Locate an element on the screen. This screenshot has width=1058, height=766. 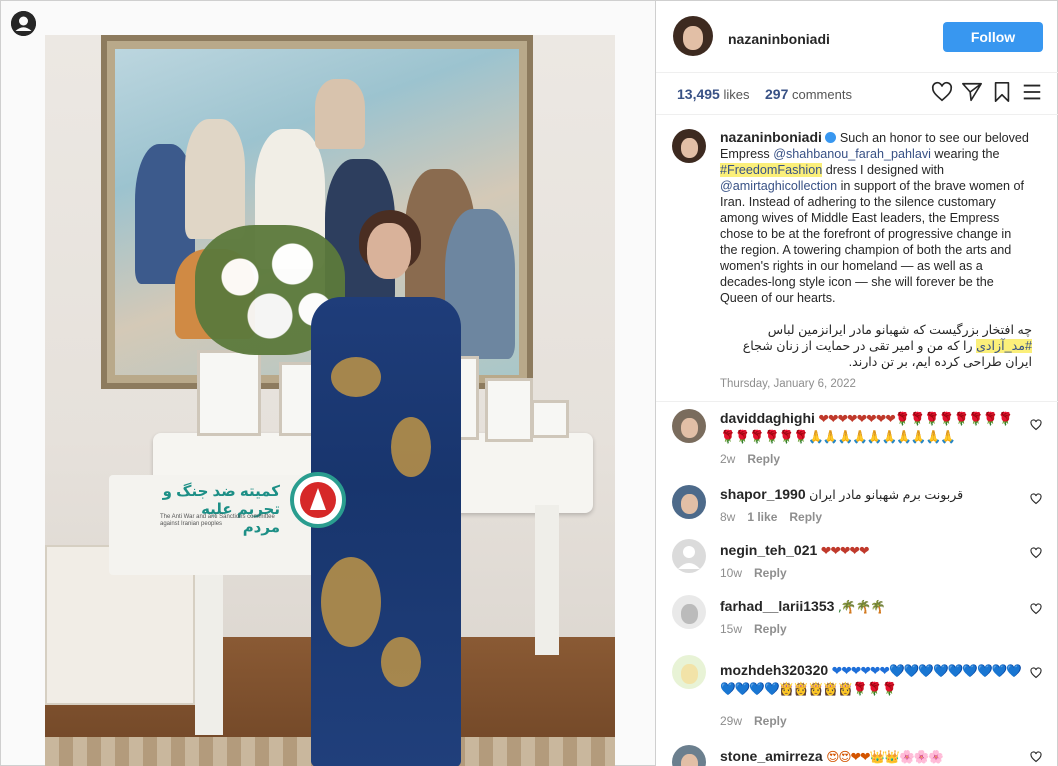
comment-time: 8w is located at coordinates (728, 517).